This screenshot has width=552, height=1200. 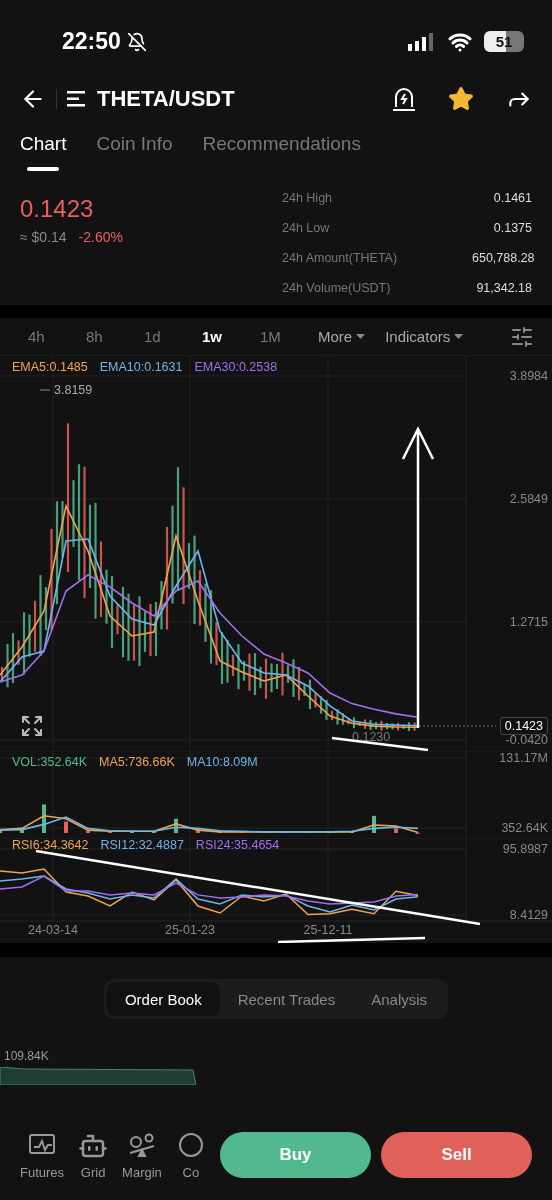 I want to click on dropdown-menu: More, so click(x=342, y=337).